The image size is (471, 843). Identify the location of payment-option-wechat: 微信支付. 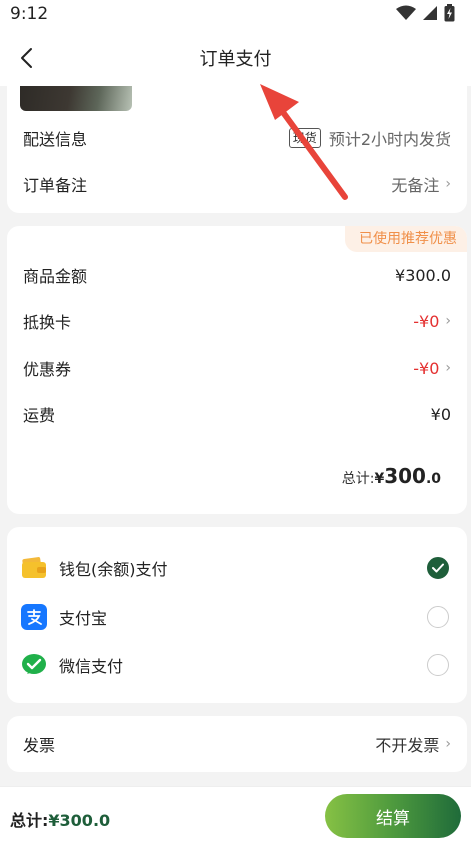
(235, 665).